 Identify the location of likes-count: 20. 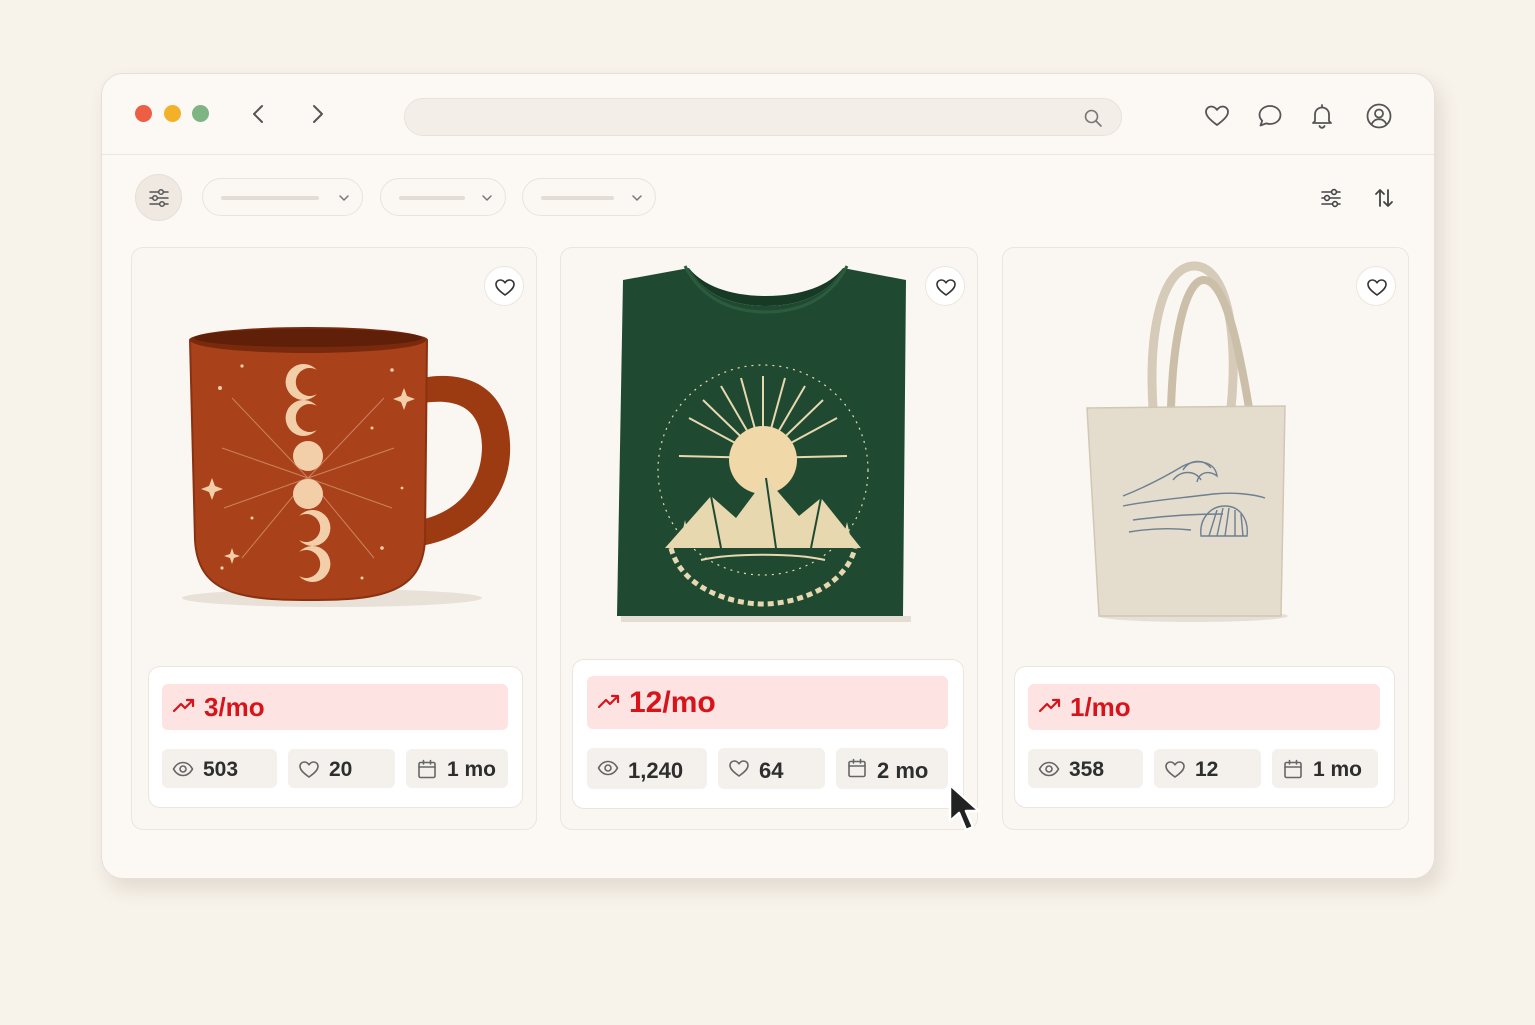
(341, 769).